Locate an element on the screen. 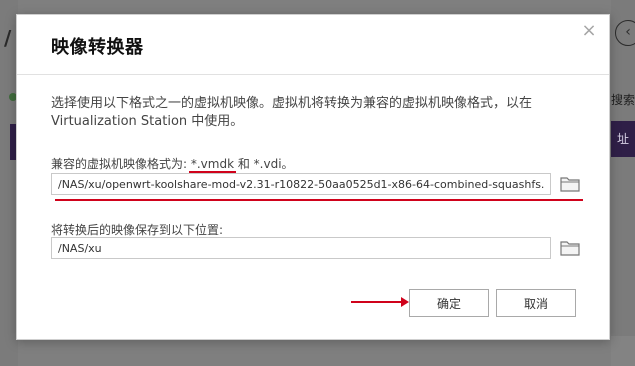 This screenshot has width=635, height=366. browse-destination-folder-icon is located at coordinates (570, 248).